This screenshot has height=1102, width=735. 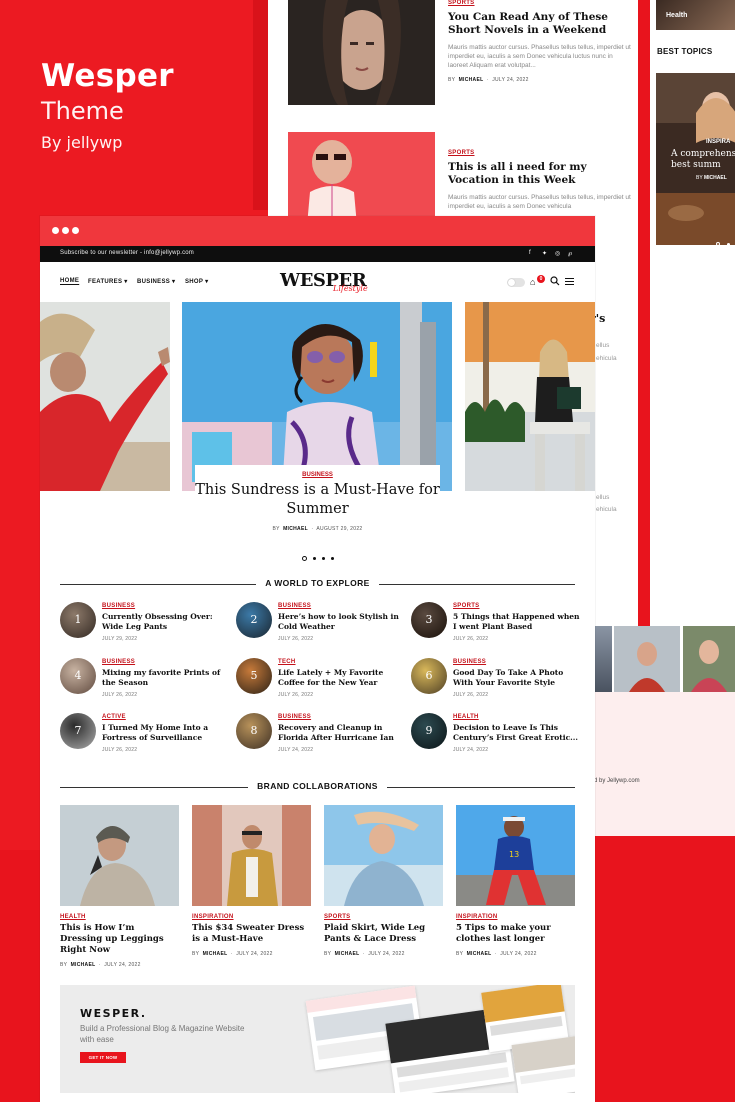 I want to click on nav-item-features: FEATURES ▾, so click(x=108, y=281).